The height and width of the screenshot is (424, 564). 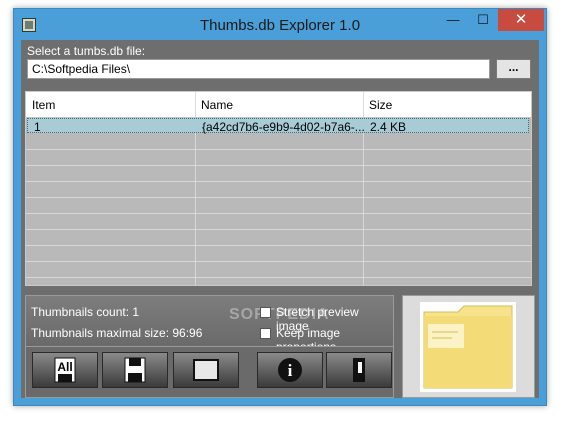 I want to click on file-select-label: Select a tumbs.db file:, so click(x=86, y=51).